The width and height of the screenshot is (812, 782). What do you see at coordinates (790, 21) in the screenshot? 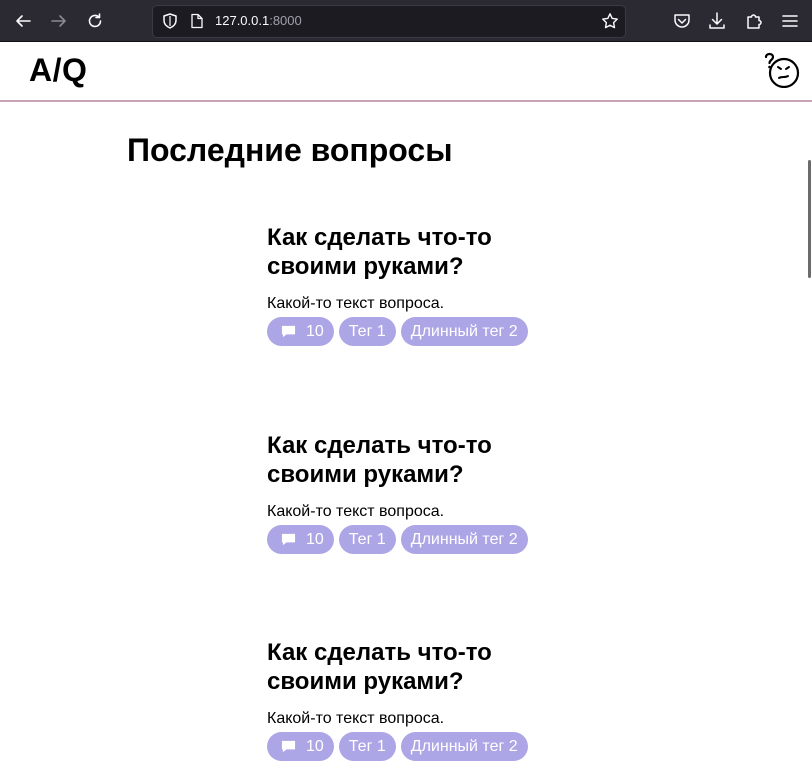
I see `hamburger-icon` at bounding box center [790, 21].